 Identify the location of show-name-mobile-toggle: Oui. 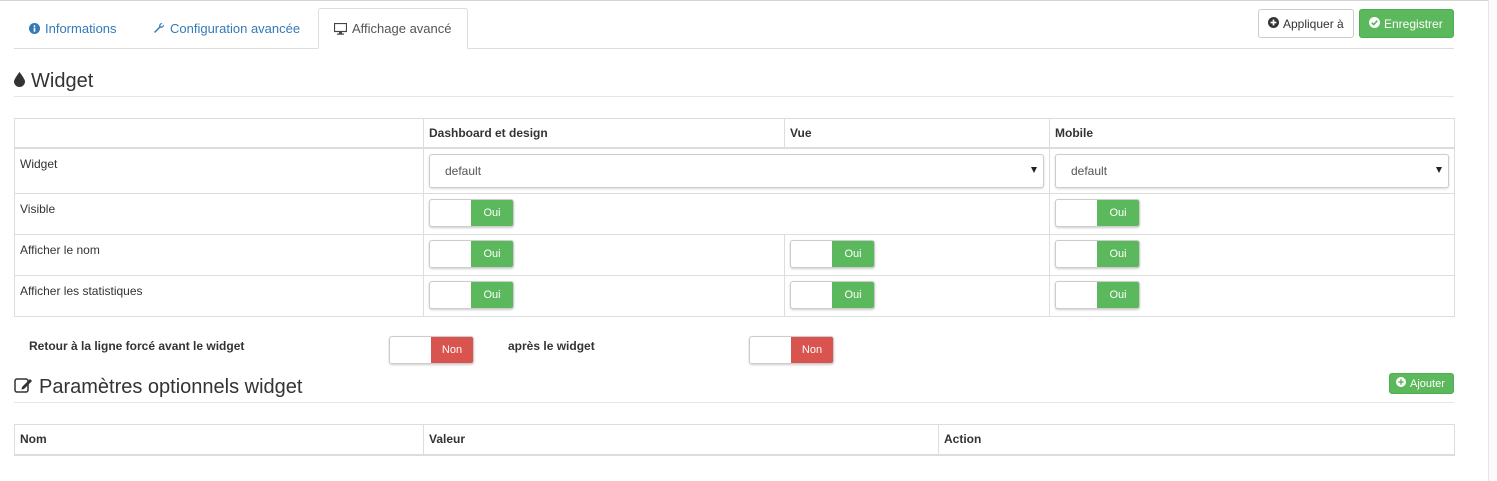
(1097, 254).